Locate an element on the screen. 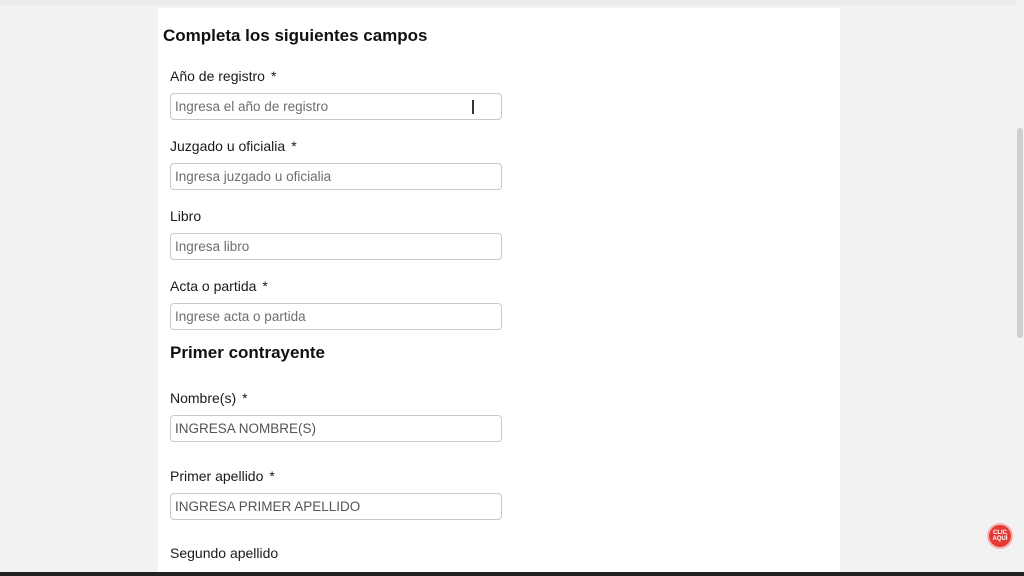 Image resolution: width=1024 pixels, height=576 pixels. acta-input is located at coordinates (336, 316).